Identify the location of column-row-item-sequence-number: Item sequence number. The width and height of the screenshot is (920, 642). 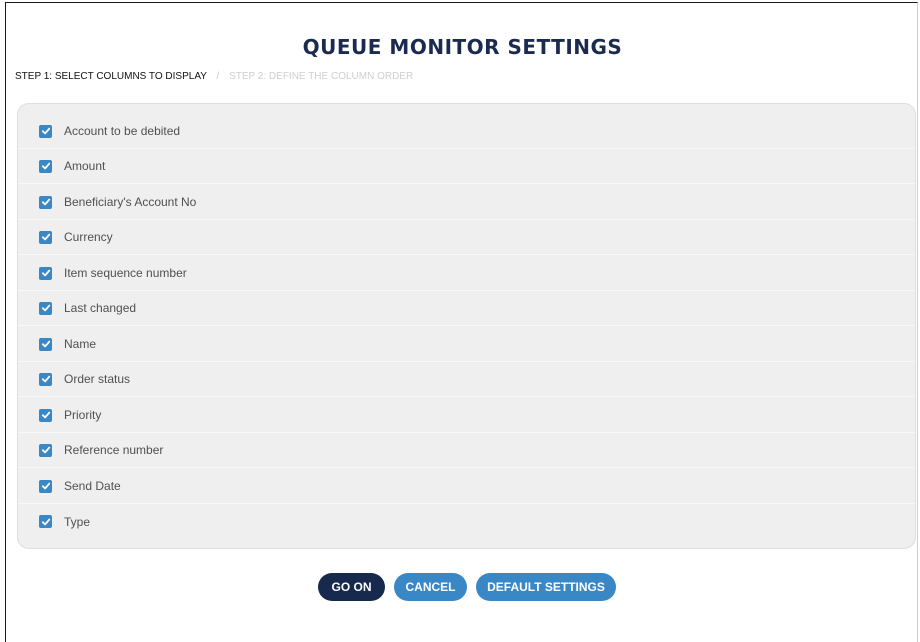
(466, 273).